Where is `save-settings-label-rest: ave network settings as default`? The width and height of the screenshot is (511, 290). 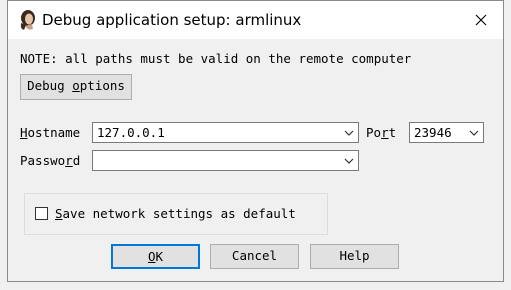 save-settings-label-rest: ave network settings as default is located at coordinates (179, 213).